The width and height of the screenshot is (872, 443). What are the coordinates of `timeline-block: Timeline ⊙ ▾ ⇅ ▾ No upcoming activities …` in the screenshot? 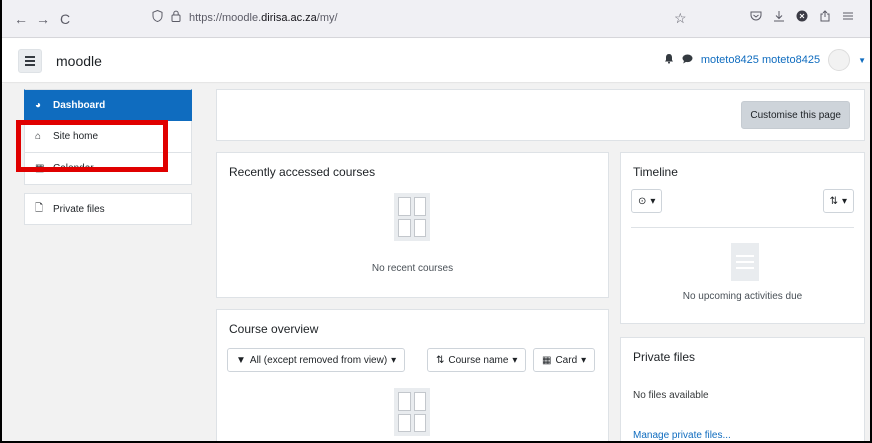 It's located at (742, 238).